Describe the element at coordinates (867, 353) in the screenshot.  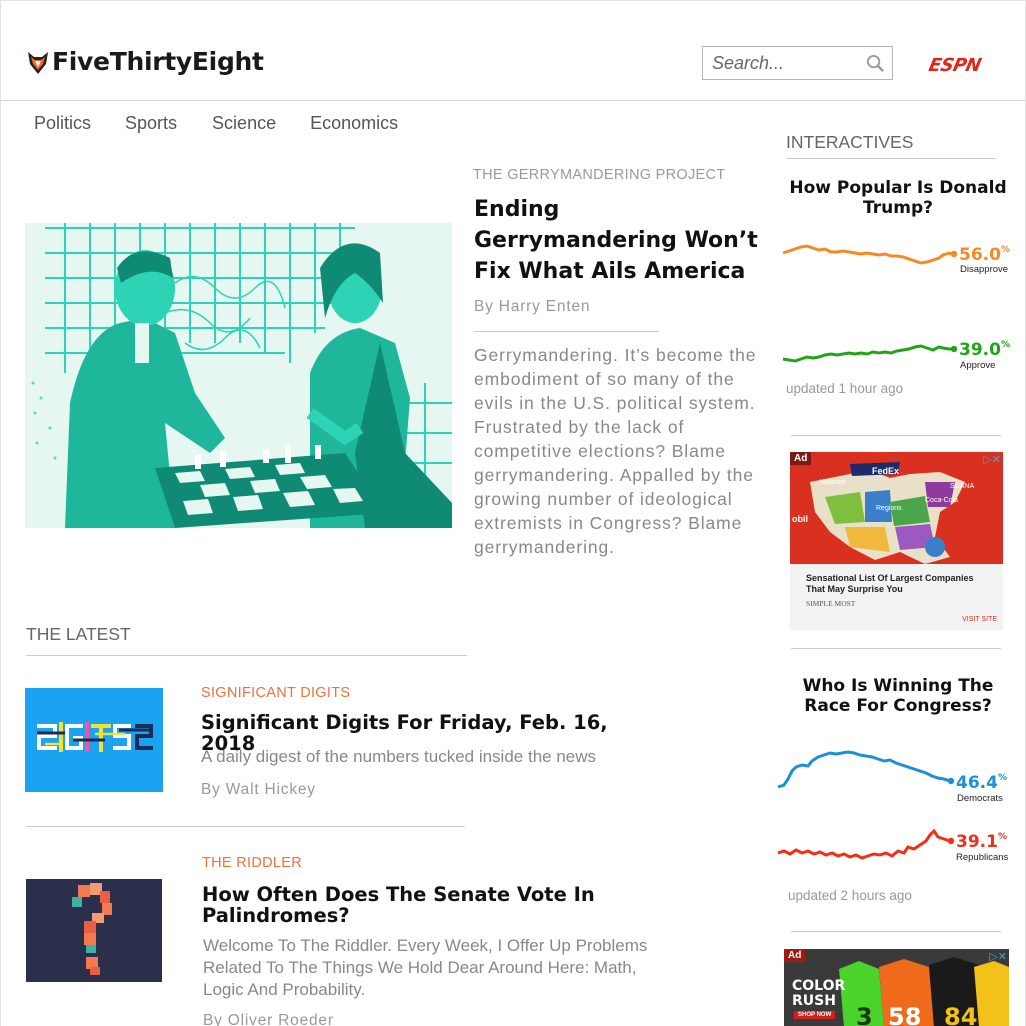
I see `approve-line` at that location.